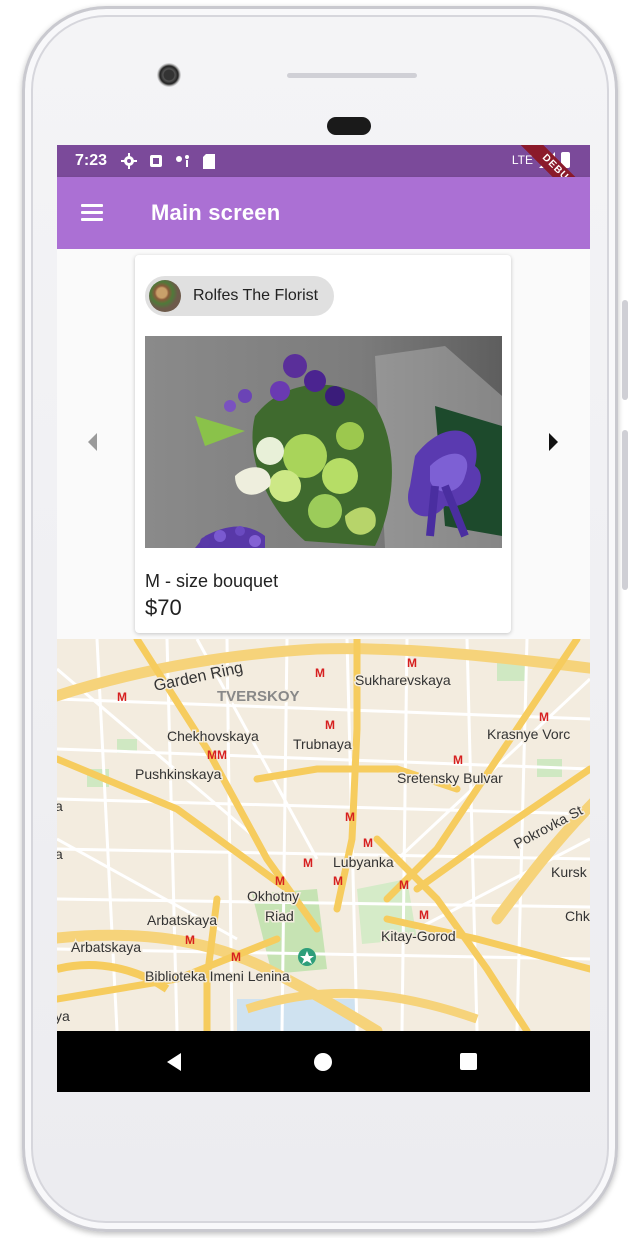 This screenshot has height=1238, width=638. I want to click on location-sharing-icon, so click(183, 161).